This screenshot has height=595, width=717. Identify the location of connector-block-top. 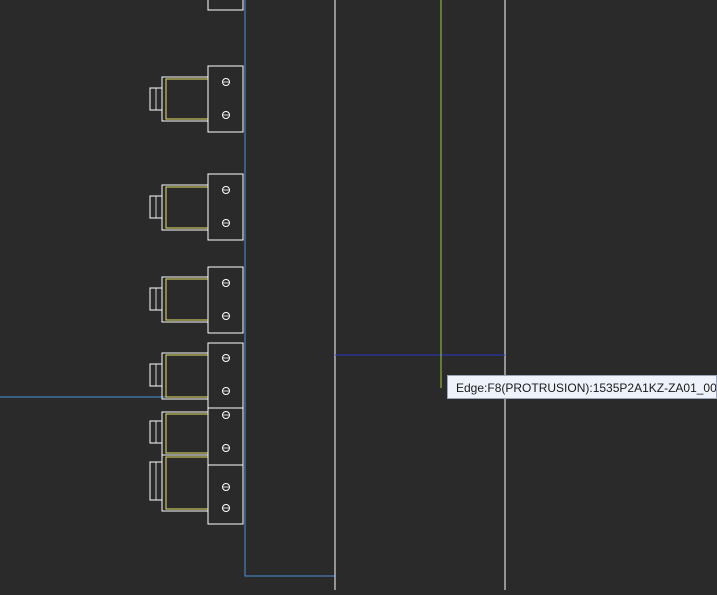
(225, 5).